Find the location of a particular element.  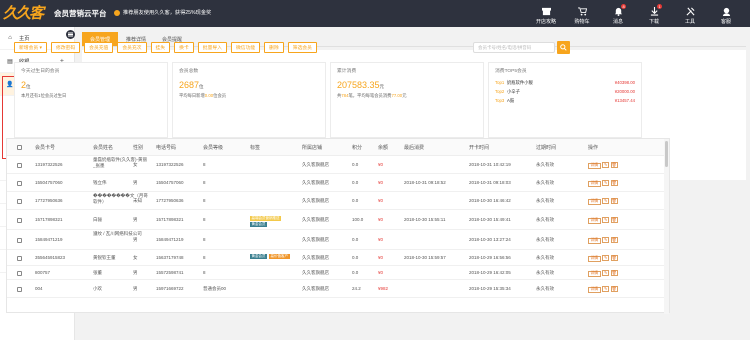

cell-card: 15717898321 is located at coordinates (49, 219).